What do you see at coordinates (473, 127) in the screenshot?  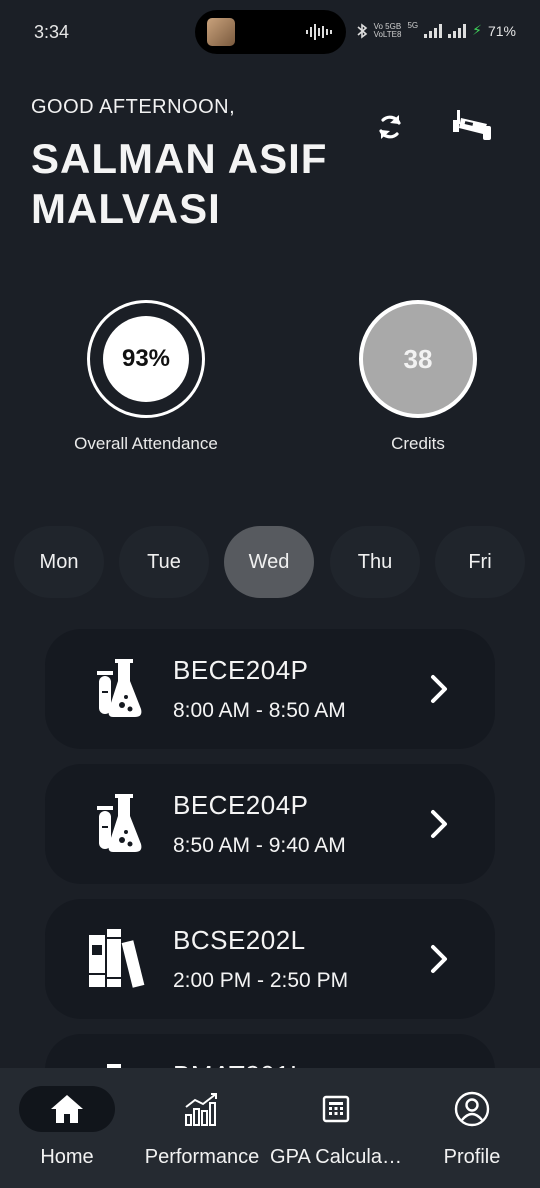 I see `cctv-camera-icon` at bounding box center [473, 127].